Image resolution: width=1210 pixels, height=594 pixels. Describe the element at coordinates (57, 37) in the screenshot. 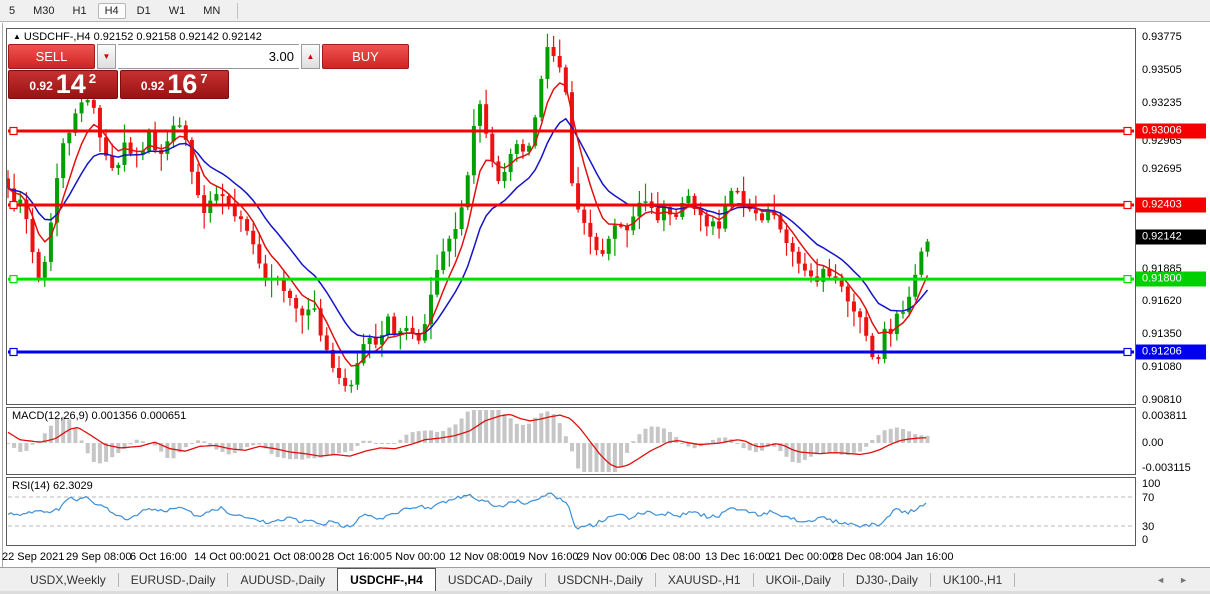

I see `chart-symbol: USDCHF-,H4` at that location.